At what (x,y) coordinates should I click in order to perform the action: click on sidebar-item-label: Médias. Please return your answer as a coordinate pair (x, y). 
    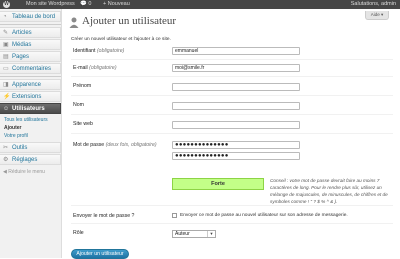
    Looking at the image, I should click on (22, 45).